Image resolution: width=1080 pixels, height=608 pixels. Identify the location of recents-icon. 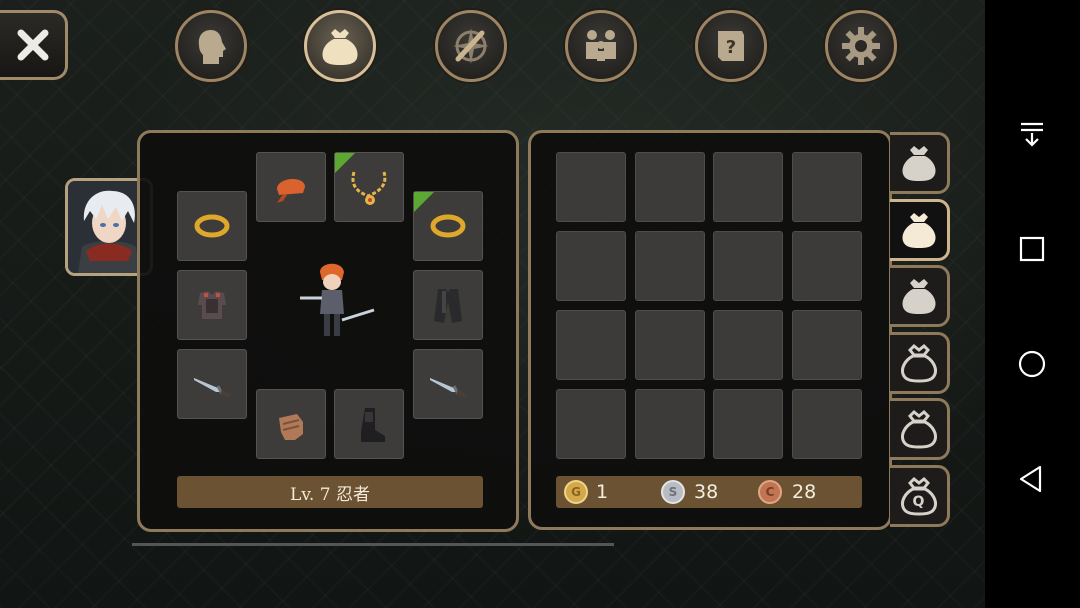
(1032, 249).